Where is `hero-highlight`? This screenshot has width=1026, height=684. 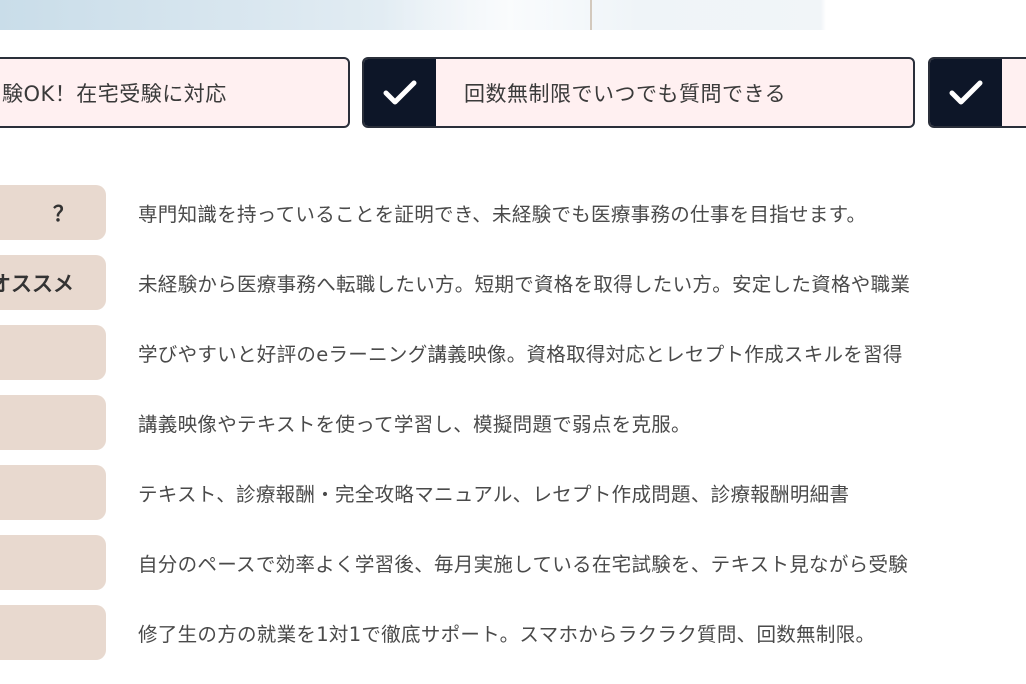
hero-highlight is located at coordinates (510, 15).